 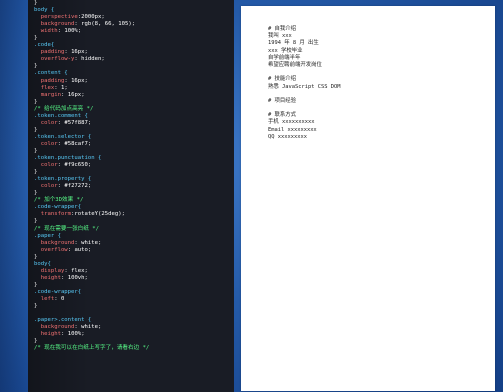 I want to click on code-line: .content {, so click(x=132, y=73).